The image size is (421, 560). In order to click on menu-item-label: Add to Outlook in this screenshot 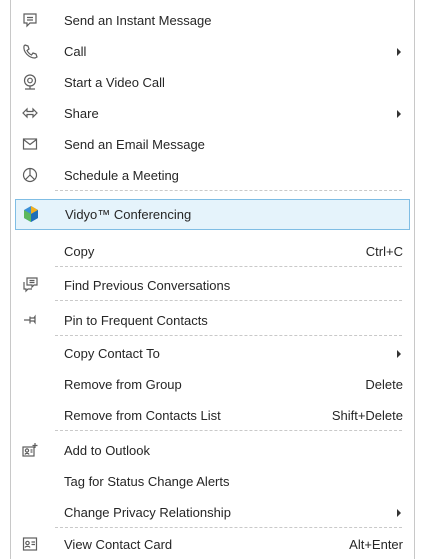, I will do `click(107, 450)`.